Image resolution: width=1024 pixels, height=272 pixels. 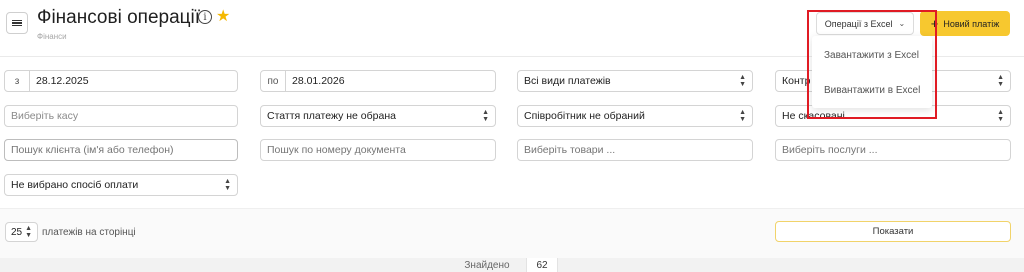 I want to click on page-title: Фінансові операції, so click(x=119, y=17).